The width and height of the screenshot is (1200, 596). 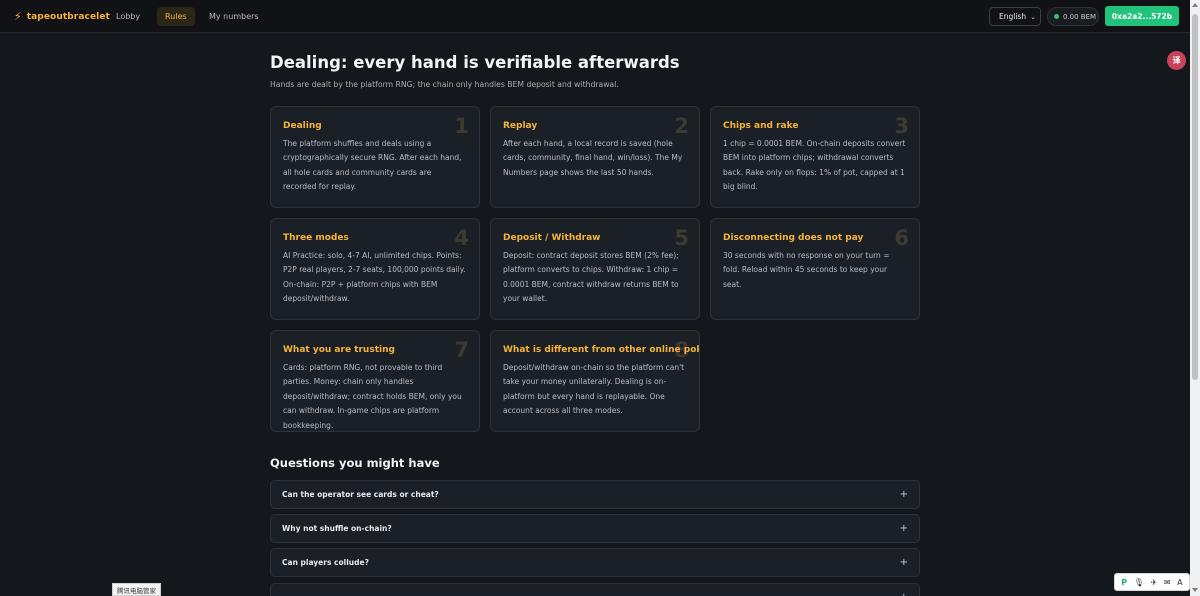 I want to click on card-title: Chips and rake, so click(x=761, y=126).